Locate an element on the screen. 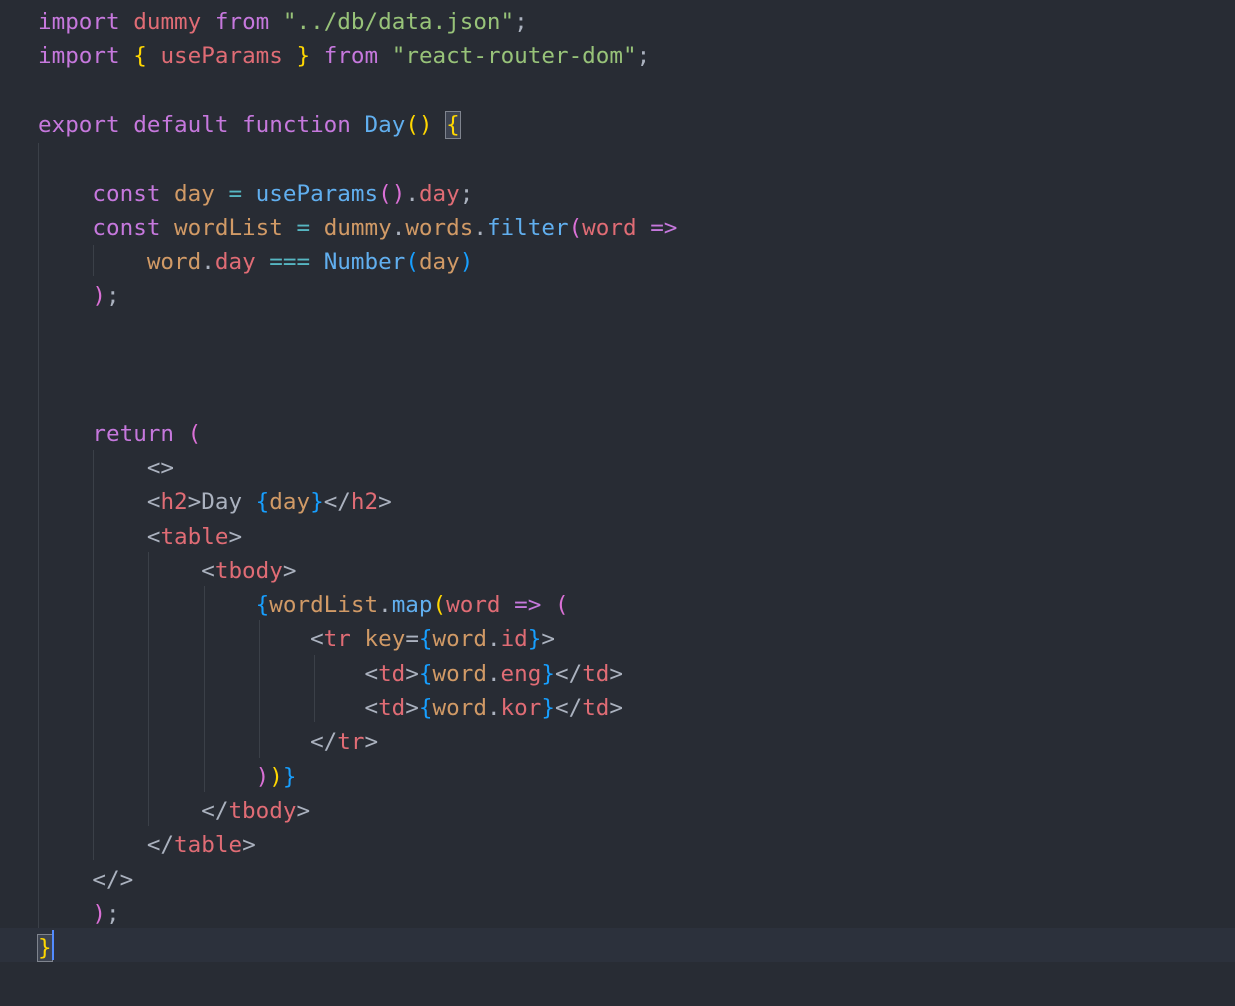  code-token: ) is located at coordinates (99, 913).